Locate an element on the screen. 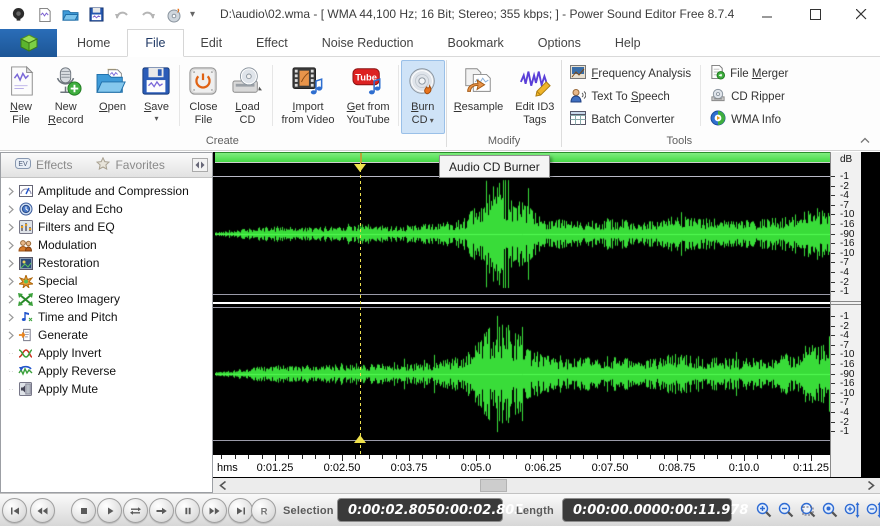  resample-button: Resample is located at coordinates (479, 97).